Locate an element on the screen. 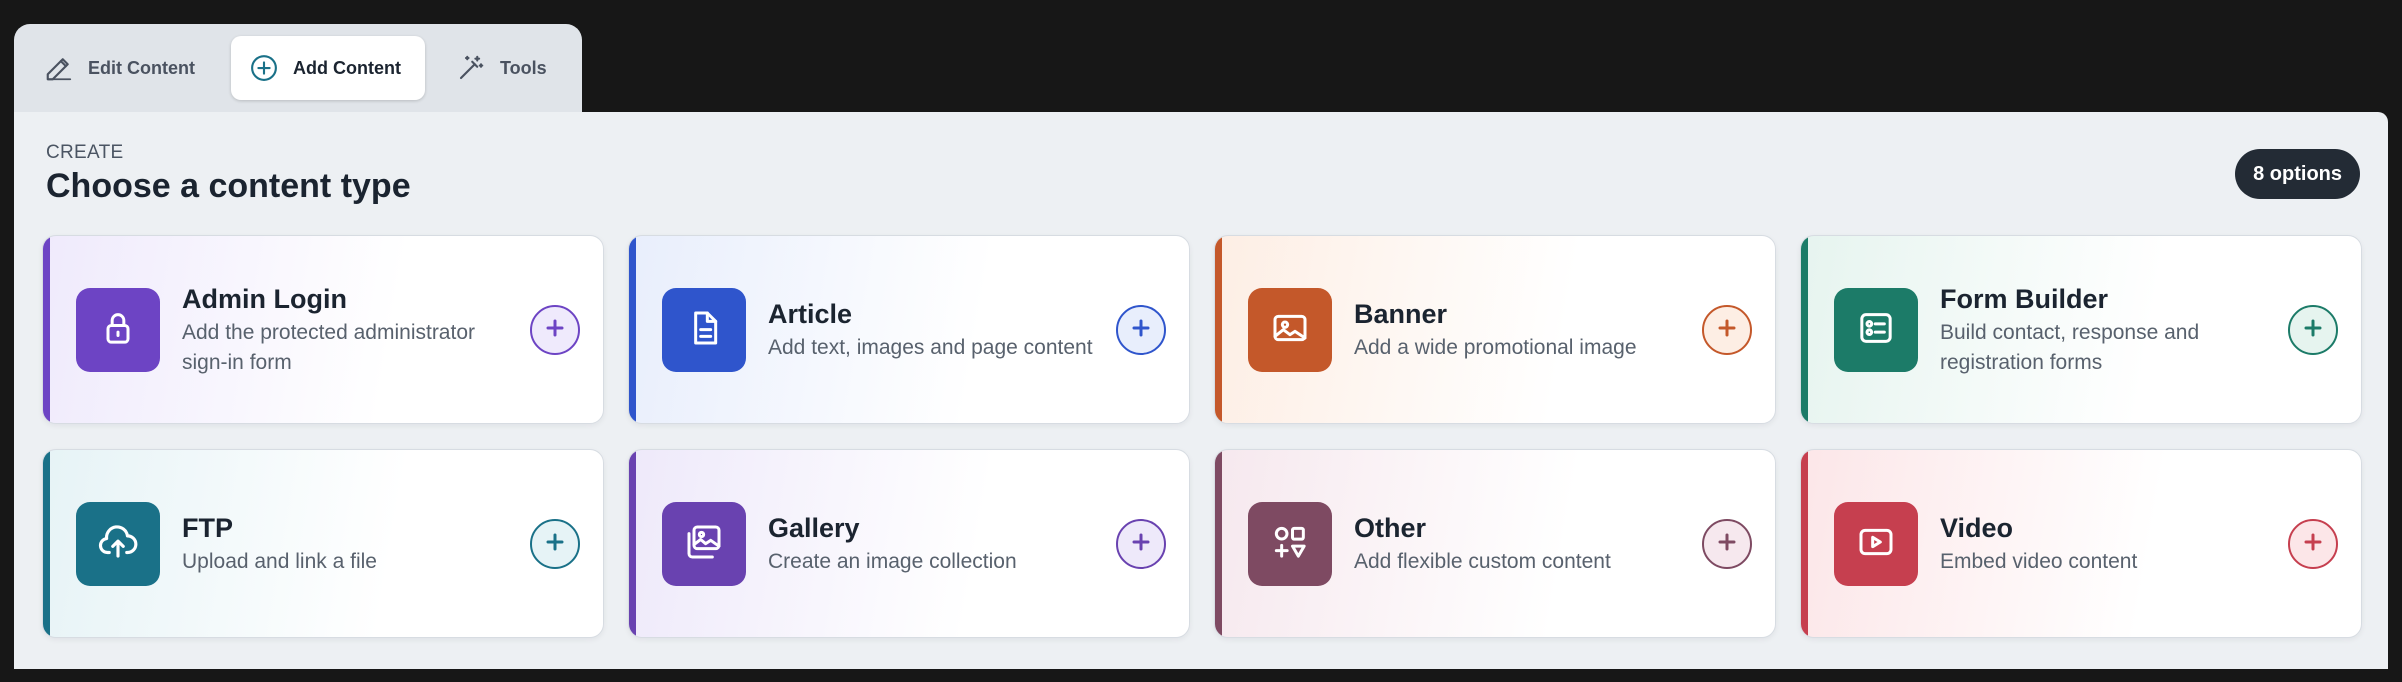 This screenshot has height=682, width=2402. tab-label: Tools is located at coordinates (523, 67).